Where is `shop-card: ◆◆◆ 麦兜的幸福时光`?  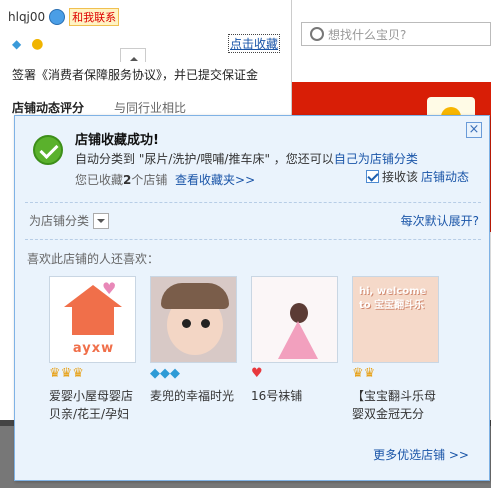
shop-card: ◆◆◆ 麦兜的幸福时光 is located at coordinates (193, 349).